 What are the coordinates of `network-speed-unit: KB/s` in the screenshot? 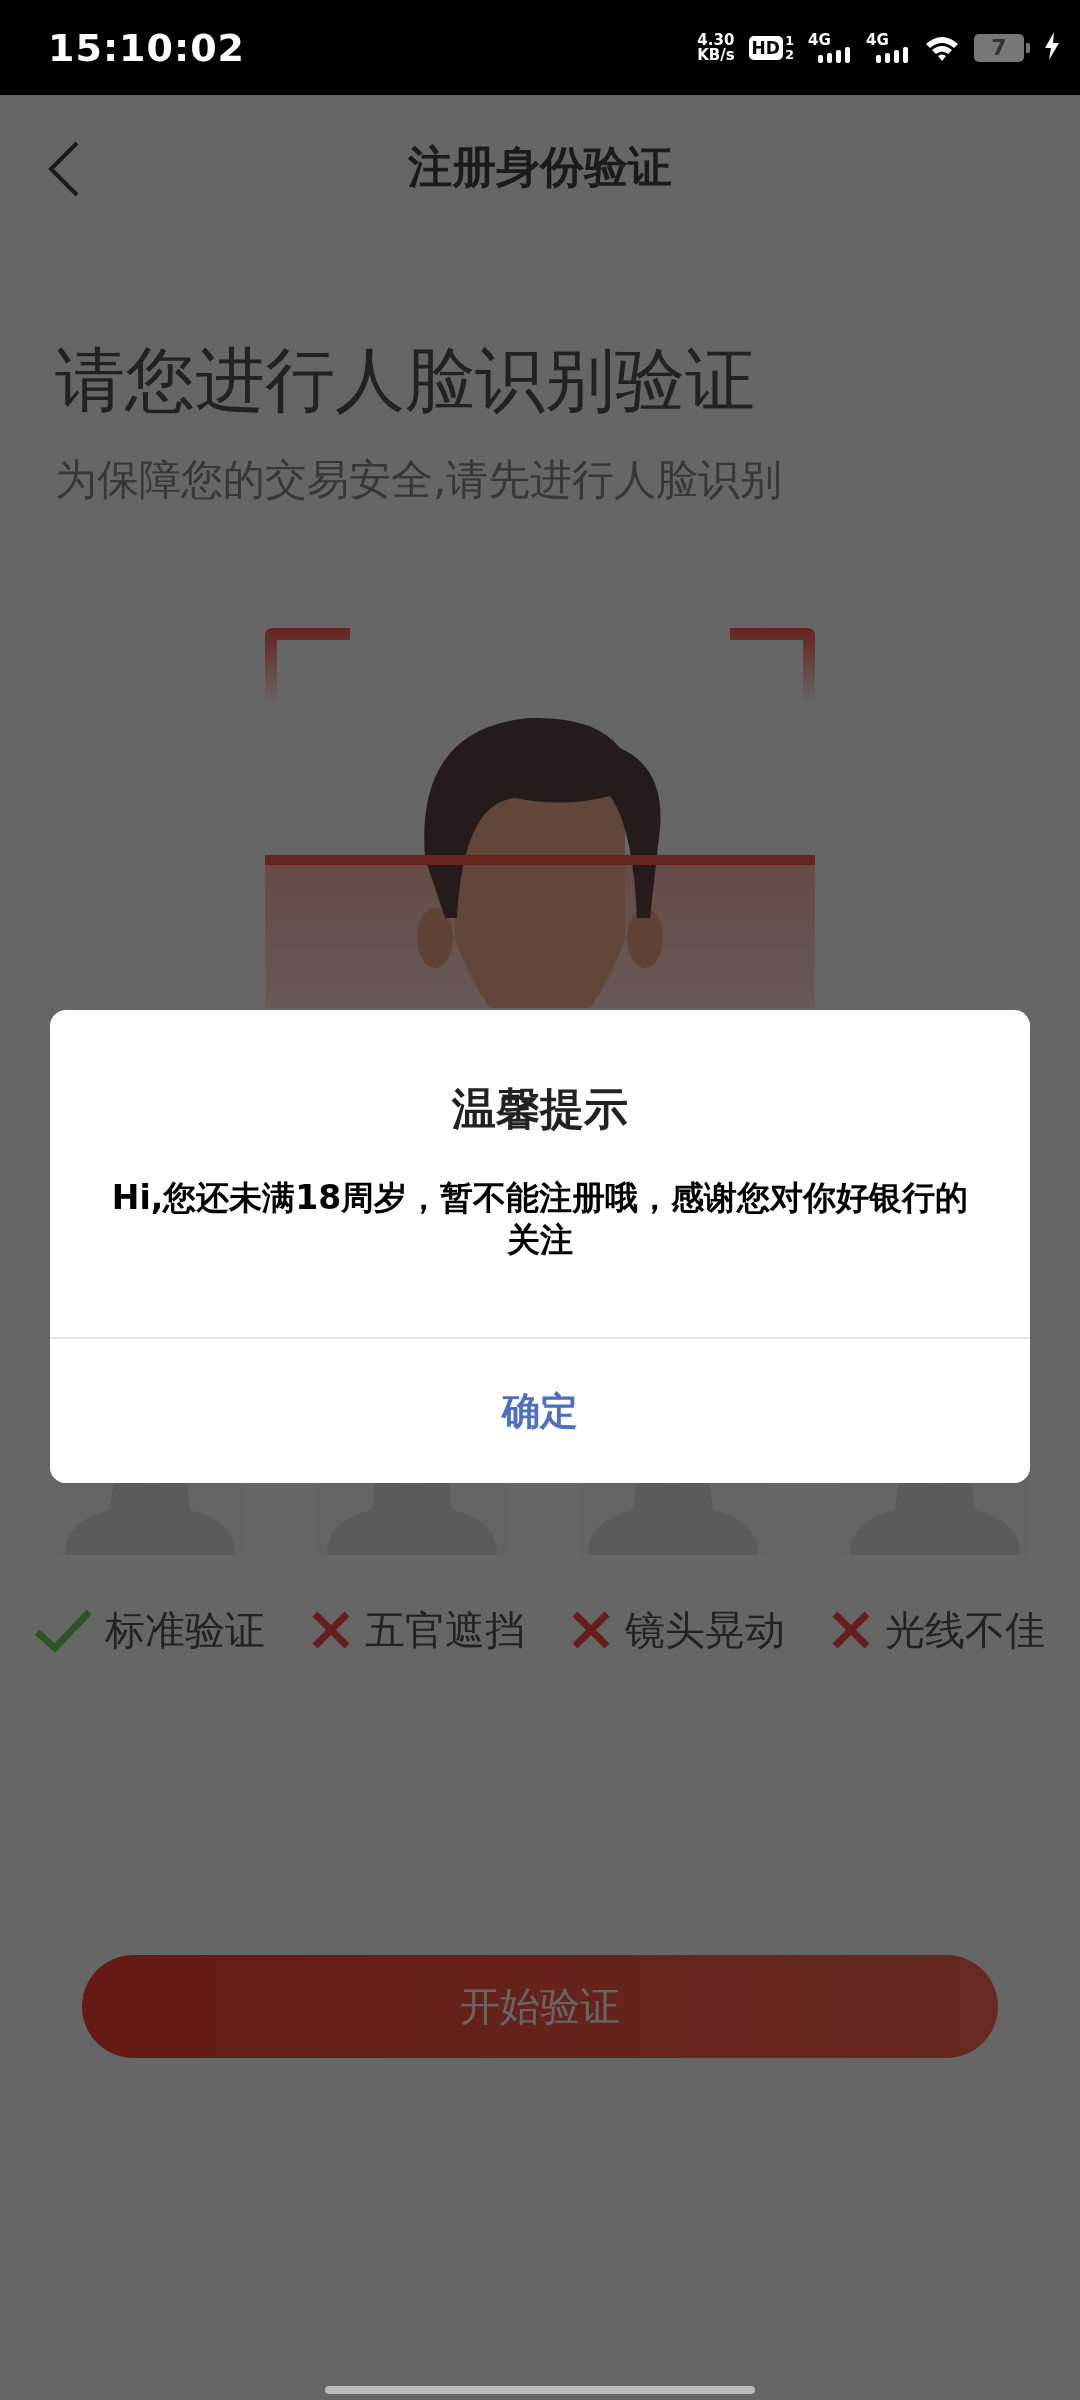 It's located at (716, 55).